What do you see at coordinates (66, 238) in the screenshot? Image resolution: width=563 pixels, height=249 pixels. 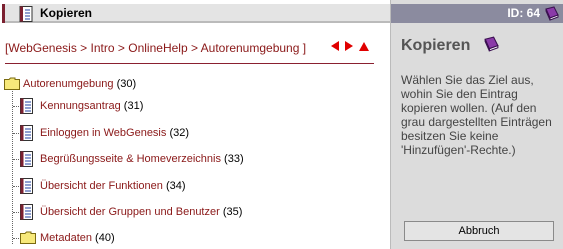 I see `tree-item-label: Metadaten` at bounding box center [66, 238].